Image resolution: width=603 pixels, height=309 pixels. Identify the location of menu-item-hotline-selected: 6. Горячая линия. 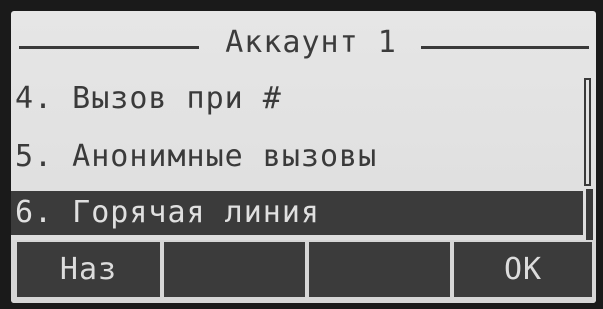
(297, 213).